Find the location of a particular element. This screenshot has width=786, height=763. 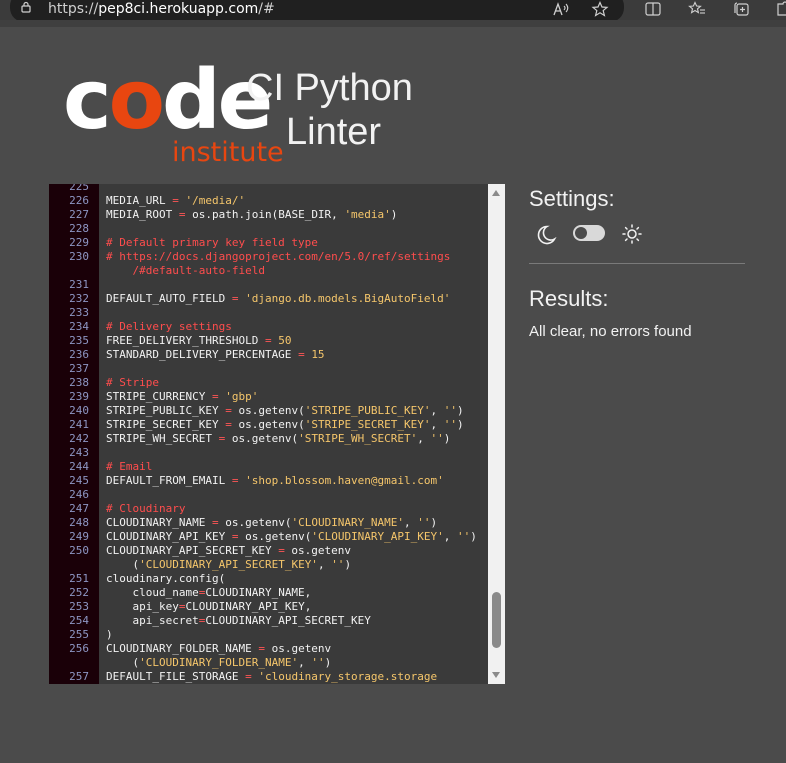

code-token: # Email is located at coordinates (129, 466).